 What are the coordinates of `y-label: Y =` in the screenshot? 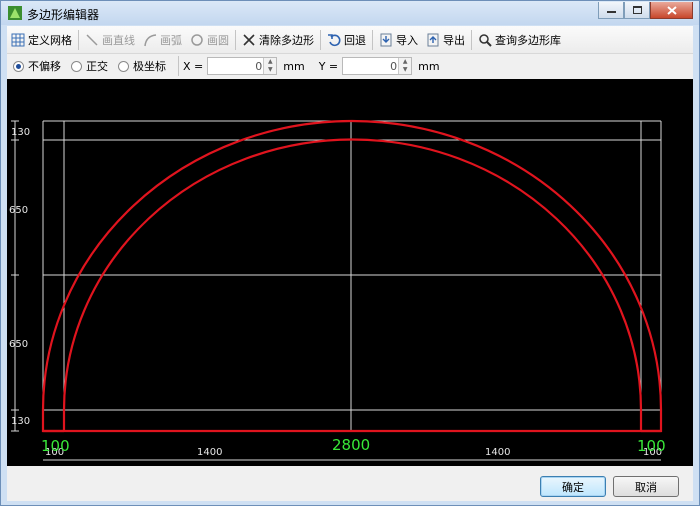 It's located at (328, 66).